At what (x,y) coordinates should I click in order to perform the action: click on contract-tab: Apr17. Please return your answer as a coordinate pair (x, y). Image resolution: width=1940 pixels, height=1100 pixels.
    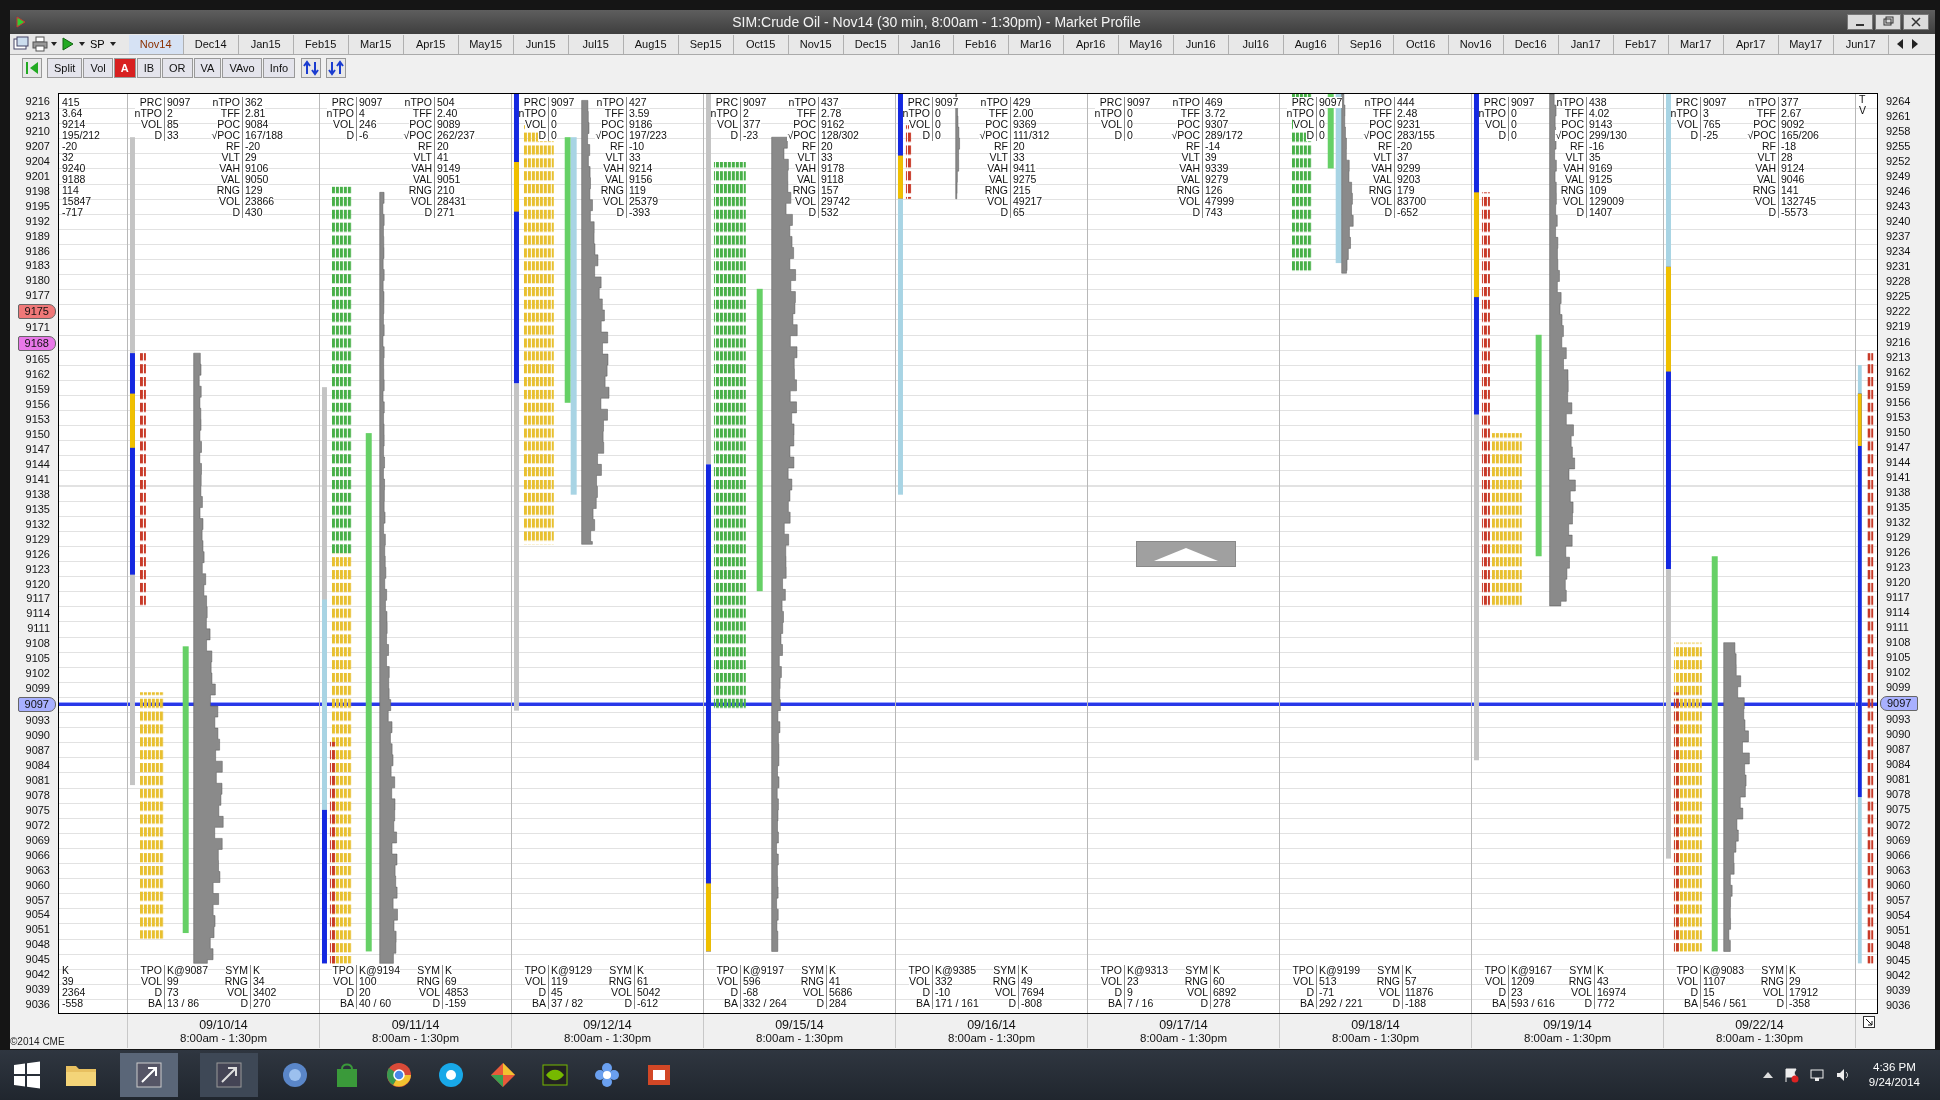
    Looking at the image, I should click on (1751, 44).